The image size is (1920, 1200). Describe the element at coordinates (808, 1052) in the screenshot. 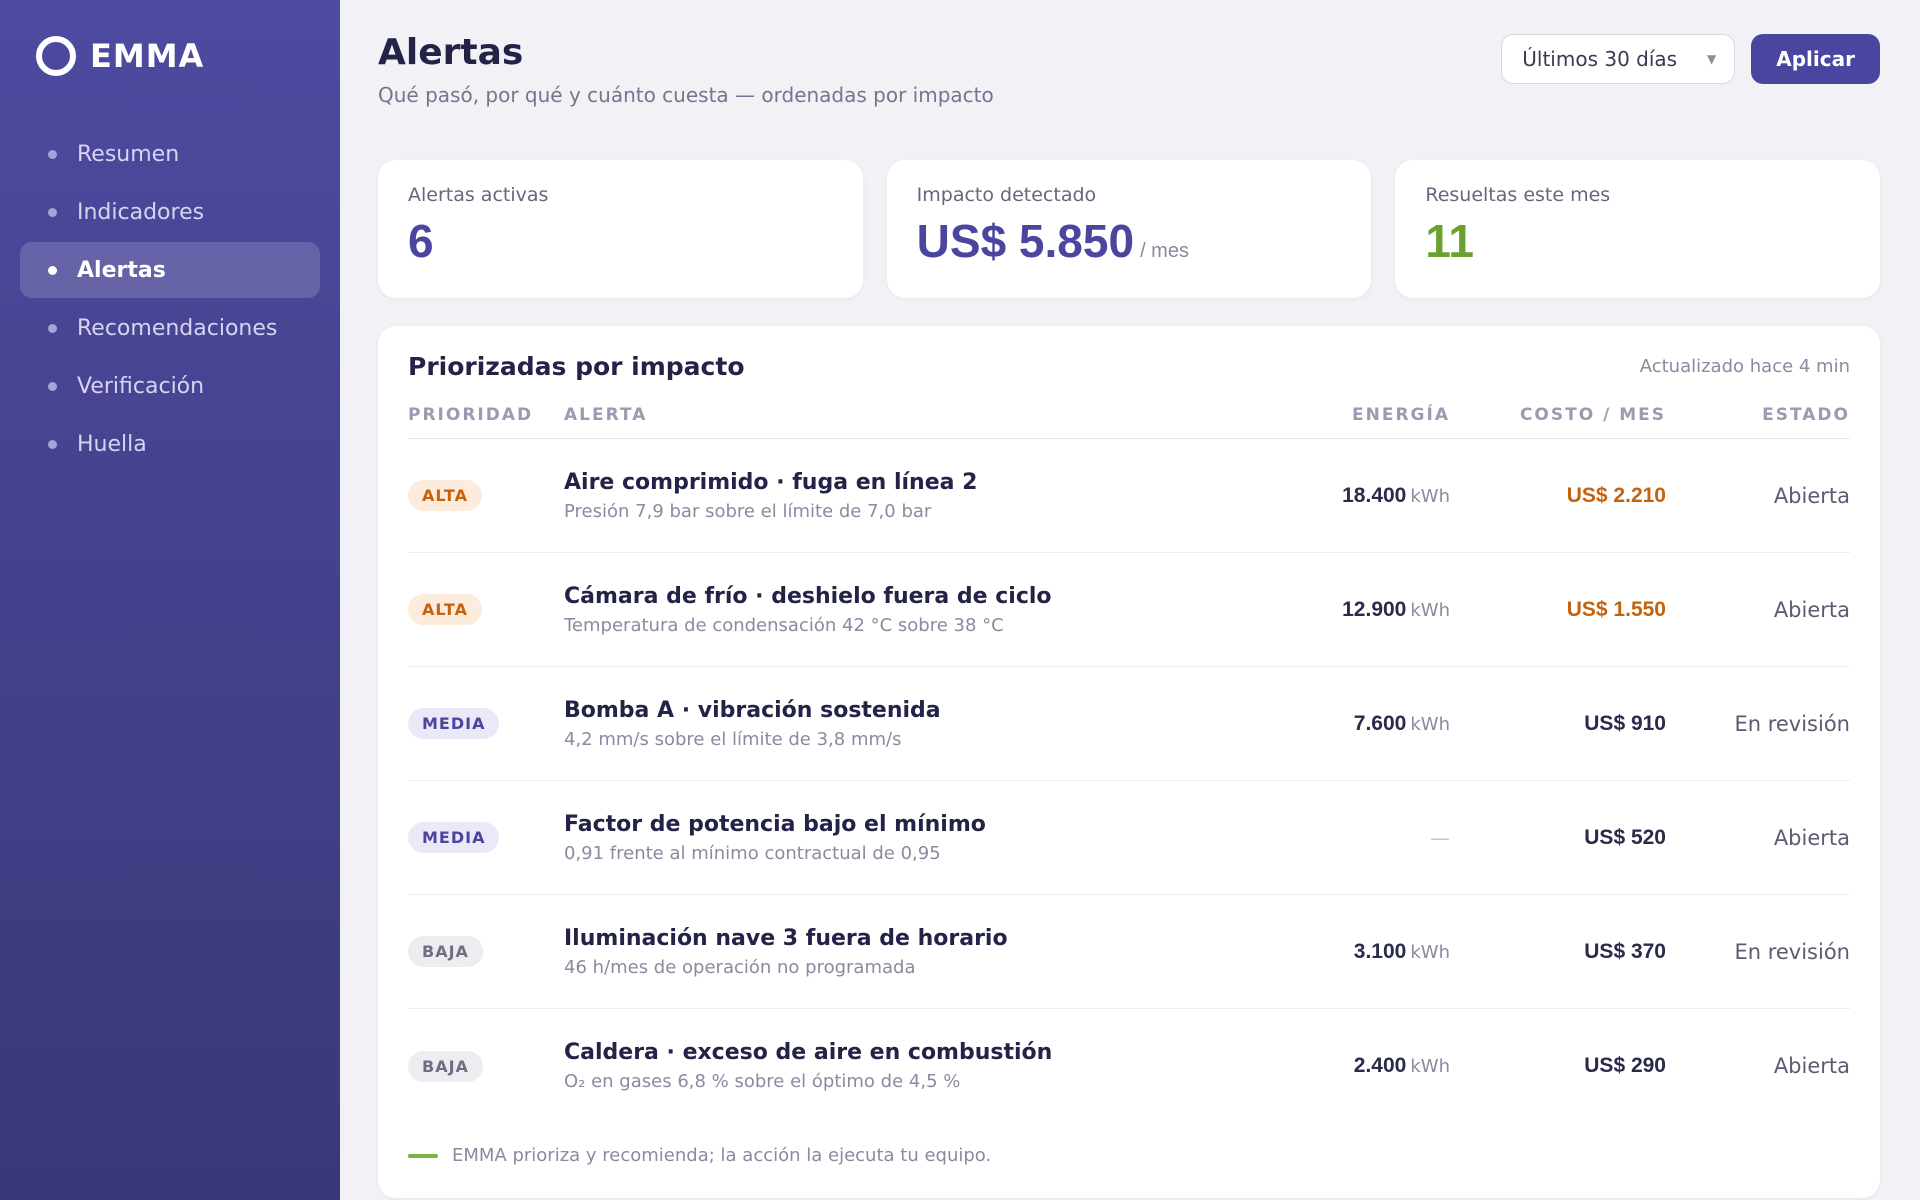

I see `alert-title: Caldera · exceso de aire en combustión` at that location.